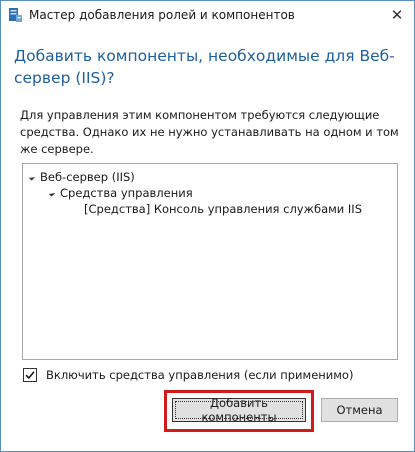 This screenshot has height=452, width=415. I want to click on tree-item-label: Средства управления, so click(126, 193).